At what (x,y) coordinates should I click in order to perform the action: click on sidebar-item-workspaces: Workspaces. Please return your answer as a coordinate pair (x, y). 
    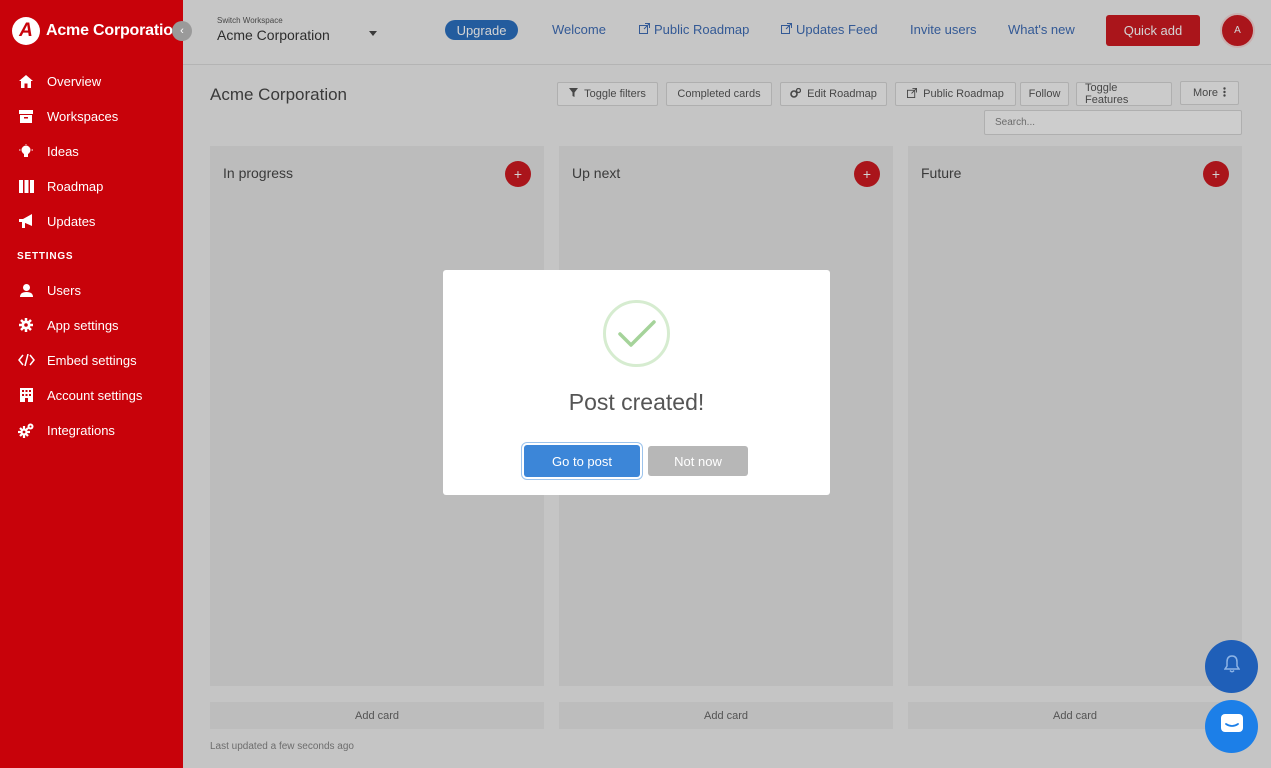
    Looking at the image, I should click on (67, 116).